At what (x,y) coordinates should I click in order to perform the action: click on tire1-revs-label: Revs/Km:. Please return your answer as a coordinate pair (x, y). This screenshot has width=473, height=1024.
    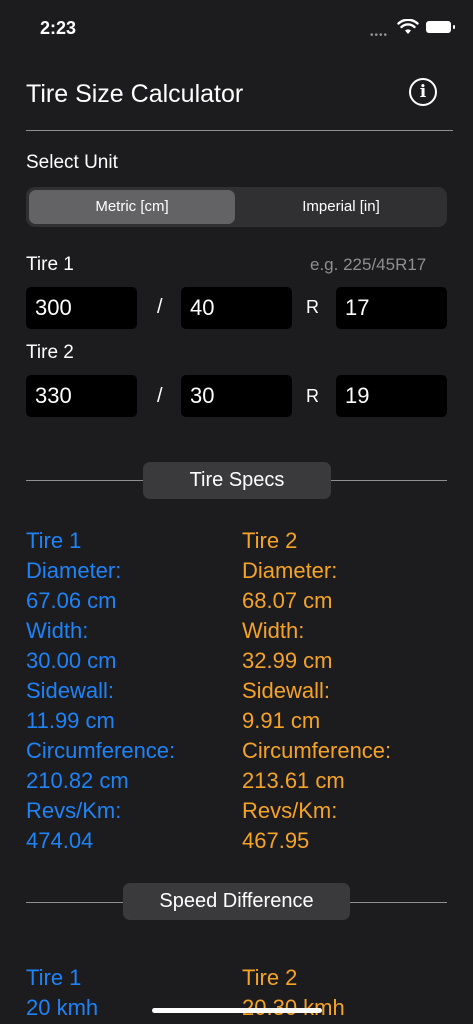
    Looking at the image, I should click on (74, 810).